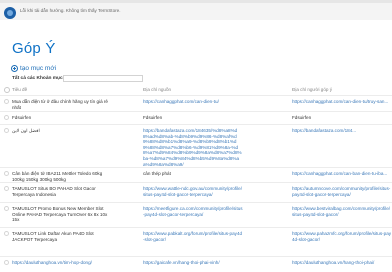 This screenshot has height=272, width=392. What do you see at coordinates (34, 48) in the screenshot?
I see `page-title: Góp Ý` at bounding box center [34, 48].